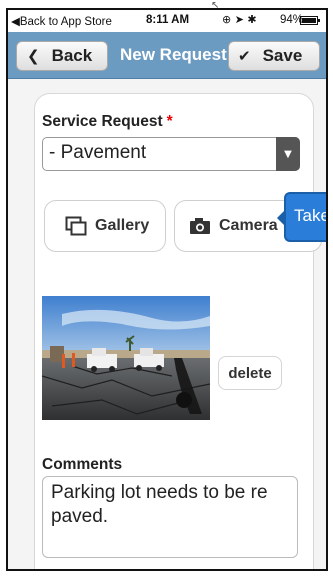  What do you see at coordinates (171, 154) in the screenshot?
I see `service-request-select: - Pavement ▼` at bounding box center [171, 154].